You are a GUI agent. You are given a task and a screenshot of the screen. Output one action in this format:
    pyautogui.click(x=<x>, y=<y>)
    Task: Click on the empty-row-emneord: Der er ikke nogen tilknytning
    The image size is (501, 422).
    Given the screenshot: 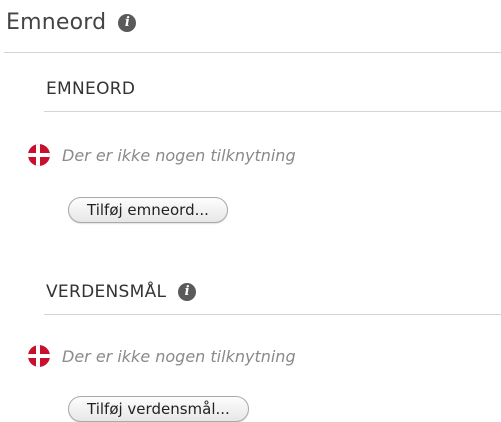 What is the action you would take?
    pyautogui.click(x=162, y=155)
    